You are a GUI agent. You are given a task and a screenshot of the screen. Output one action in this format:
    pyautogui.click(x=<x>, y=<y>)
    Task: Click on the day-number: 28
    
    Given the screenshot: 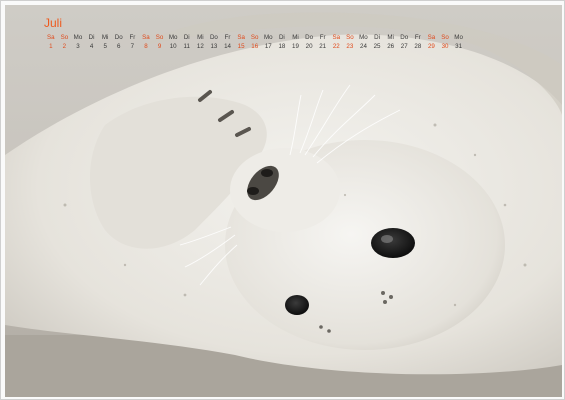 What is the action you would take?
    pyautogui.click(x=418, y=46)
    